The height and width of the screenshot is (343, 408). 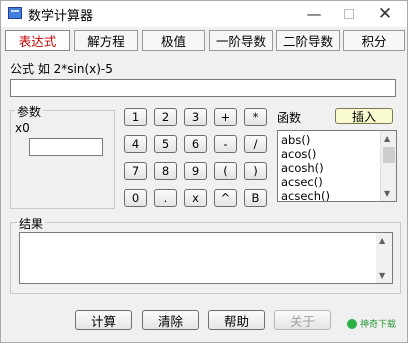 I want to click on key-power: ^, so click(x=225, y=198).